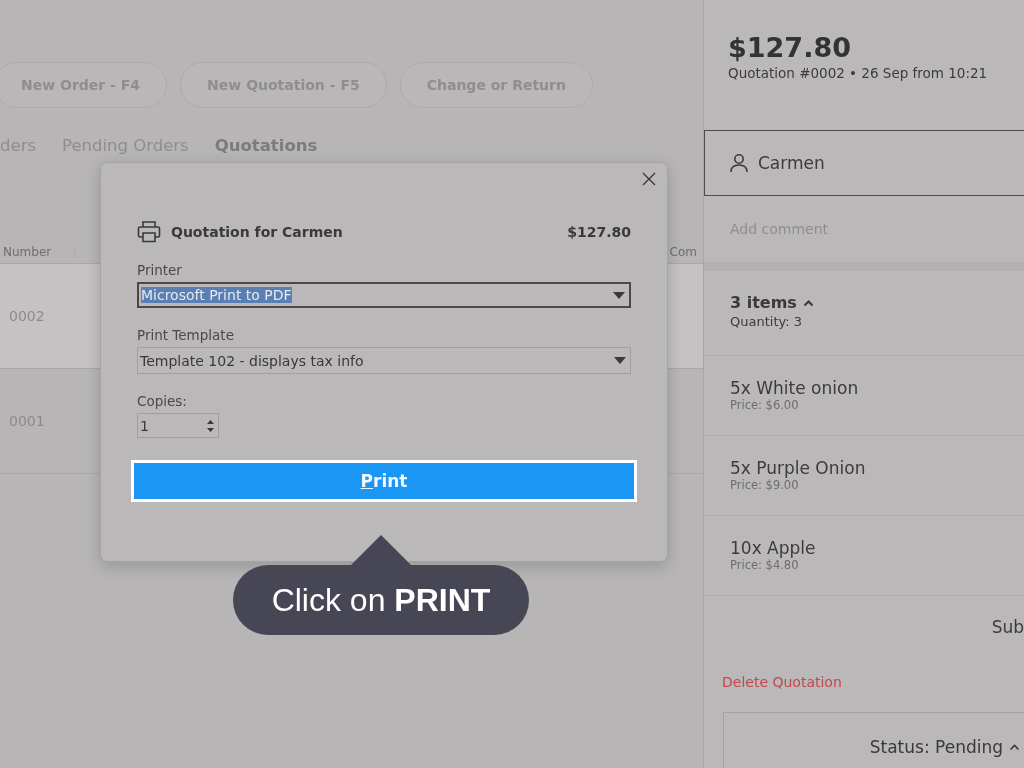  Describe the element at coordinates (795, 388) in the screenshot. I see `item-name: 5x White onion` at that location.